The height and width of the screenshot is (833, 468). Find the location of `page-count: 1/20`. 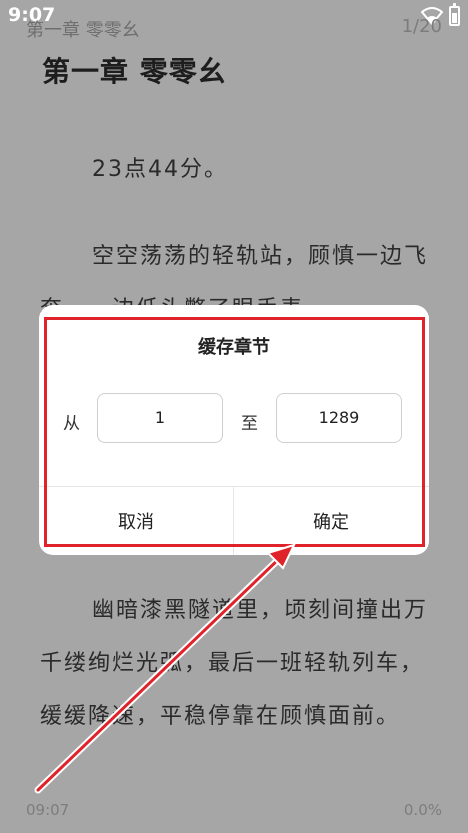

page-count: 1/20 is located at coordinates (421, 26).